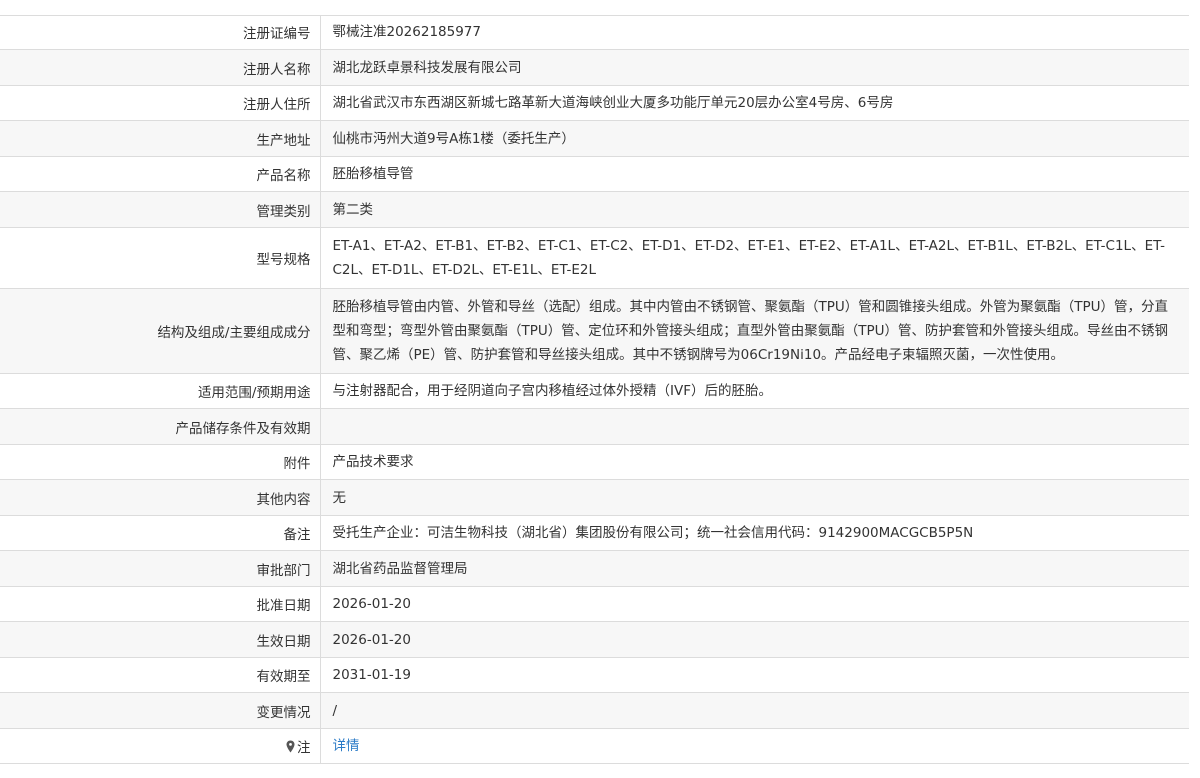 This screenshot has width=1200, height=778. What do you see at coordinates (160, 174) in the screenshot?
I see `row-label: 产品名称` at bounding box center [160, 174].